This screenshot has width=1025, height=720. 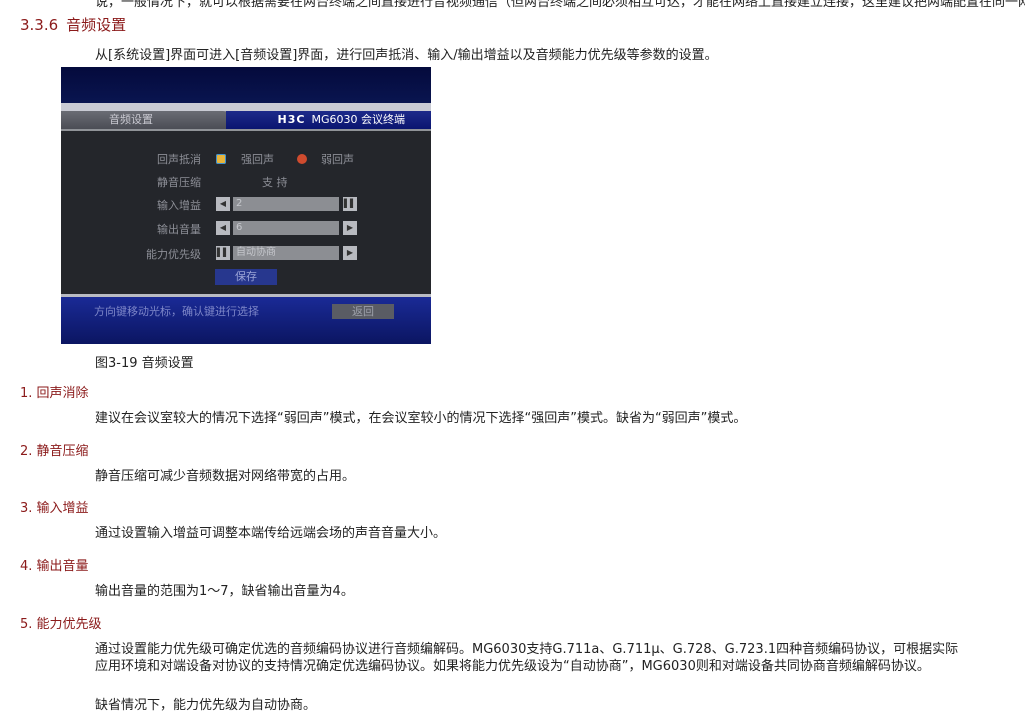 I want to click on figure-caption: 图3-19 音频设置, so click(x=144, y=363).